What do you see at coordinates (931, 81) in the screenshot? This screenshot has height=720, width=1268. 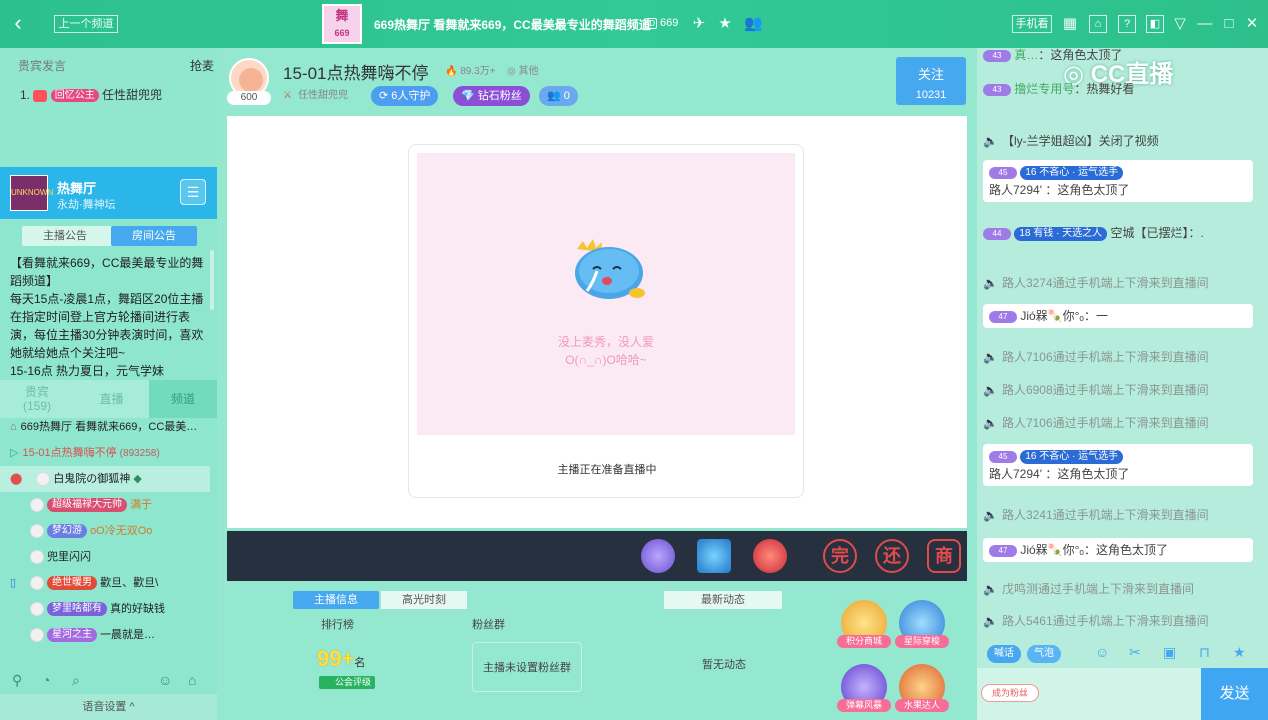 I see `follow-button: 关注 10231` at bounding box center [931, 81].